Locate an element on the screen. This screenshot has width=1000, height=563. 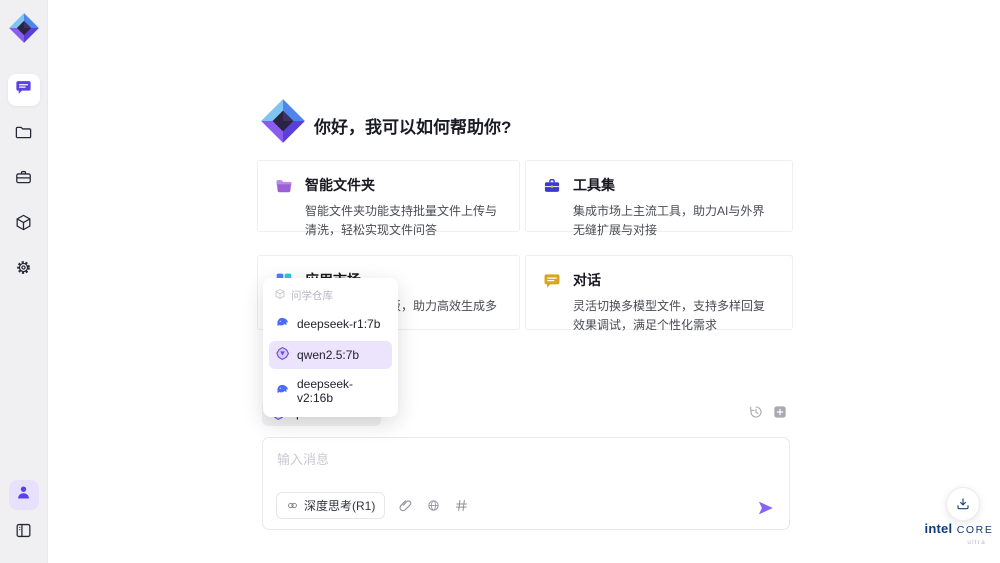
sidebar-item-toolbox is located at coordinates (24, 180).